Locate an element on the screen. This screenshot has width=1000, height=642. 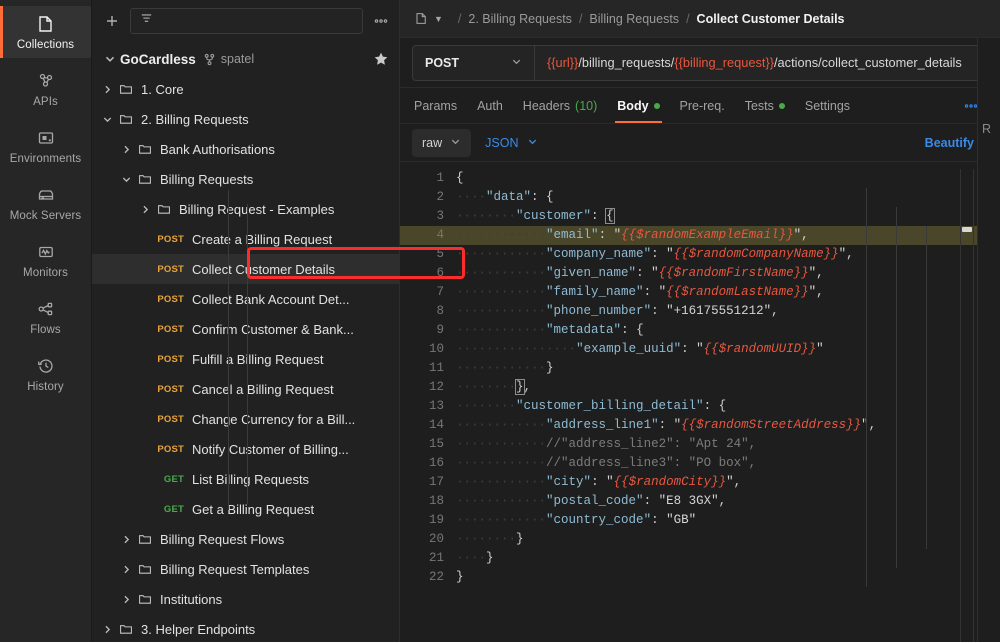
code-token-key: "country_code" is located at coordinates (599, 520).